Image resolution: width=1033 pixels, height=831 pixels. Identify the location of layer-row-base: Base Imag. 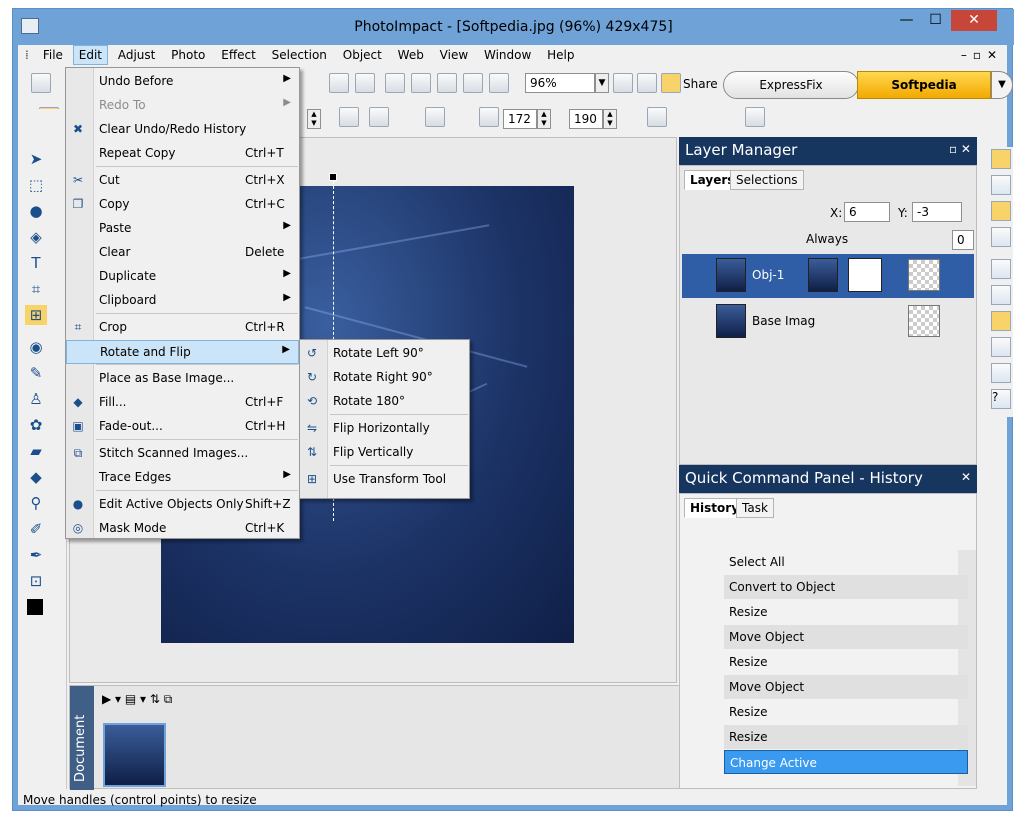
(828, 322).